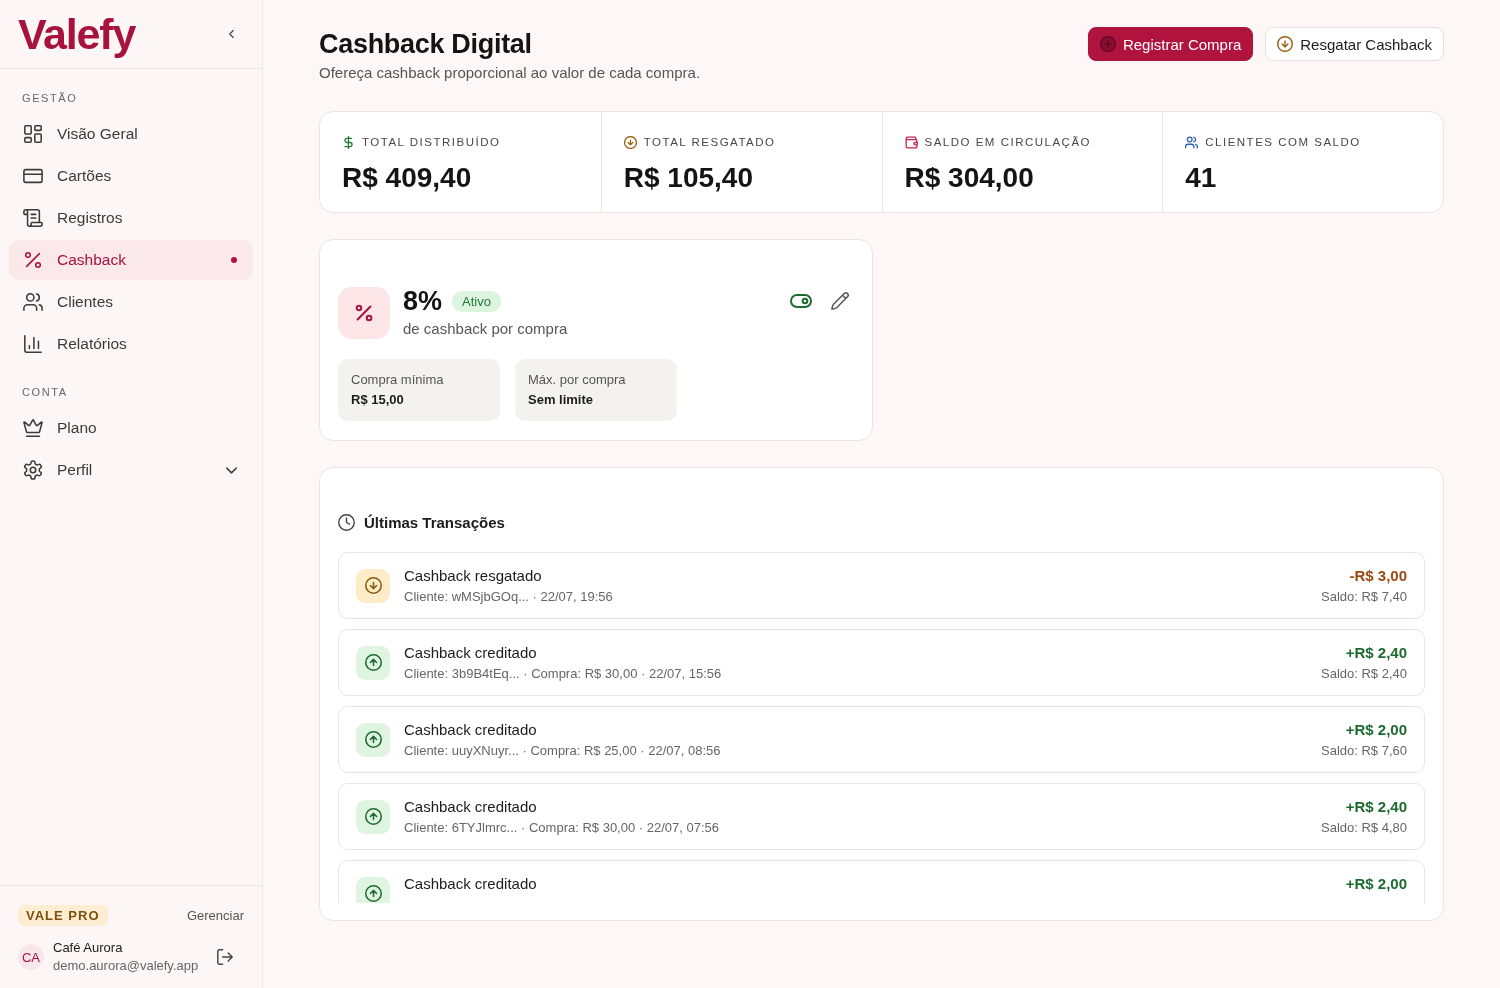 The height and width of the screenshot is (988, 1500). What do you see at coordinates (234, 260) in the screenshot?
I see `selected-dot-icon` at bounding box center [234, 260].